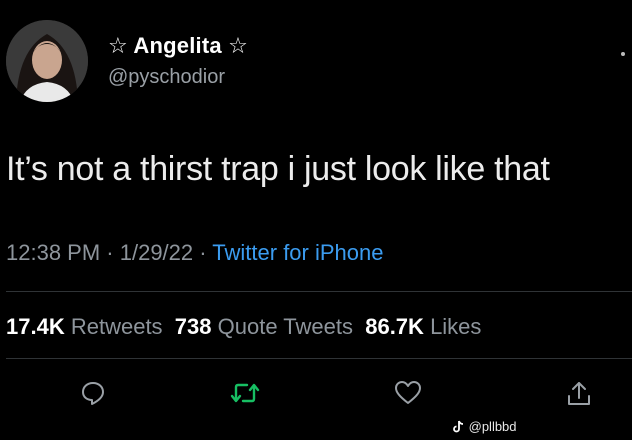 The image size is (632, 440). What do you see at coordinates (53, 252) in the screenshot?
I see `tweet-time: 12:38 PM` at bounding box center [53, 252].